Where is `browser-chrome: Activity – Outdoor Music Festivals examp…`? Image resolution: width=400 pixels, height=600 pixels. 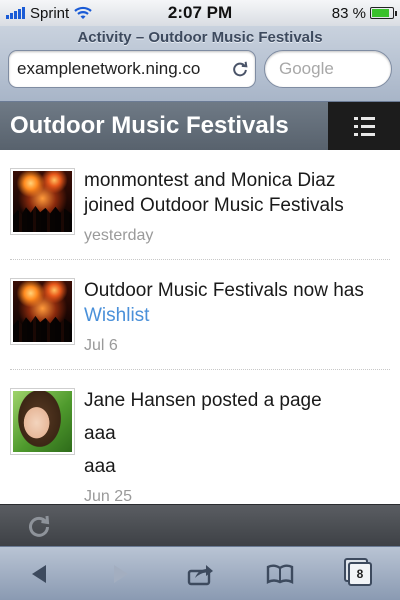 browser-chrome: Activity – Outdoor Music Festivals examp… is located at coordinates (200, 64).